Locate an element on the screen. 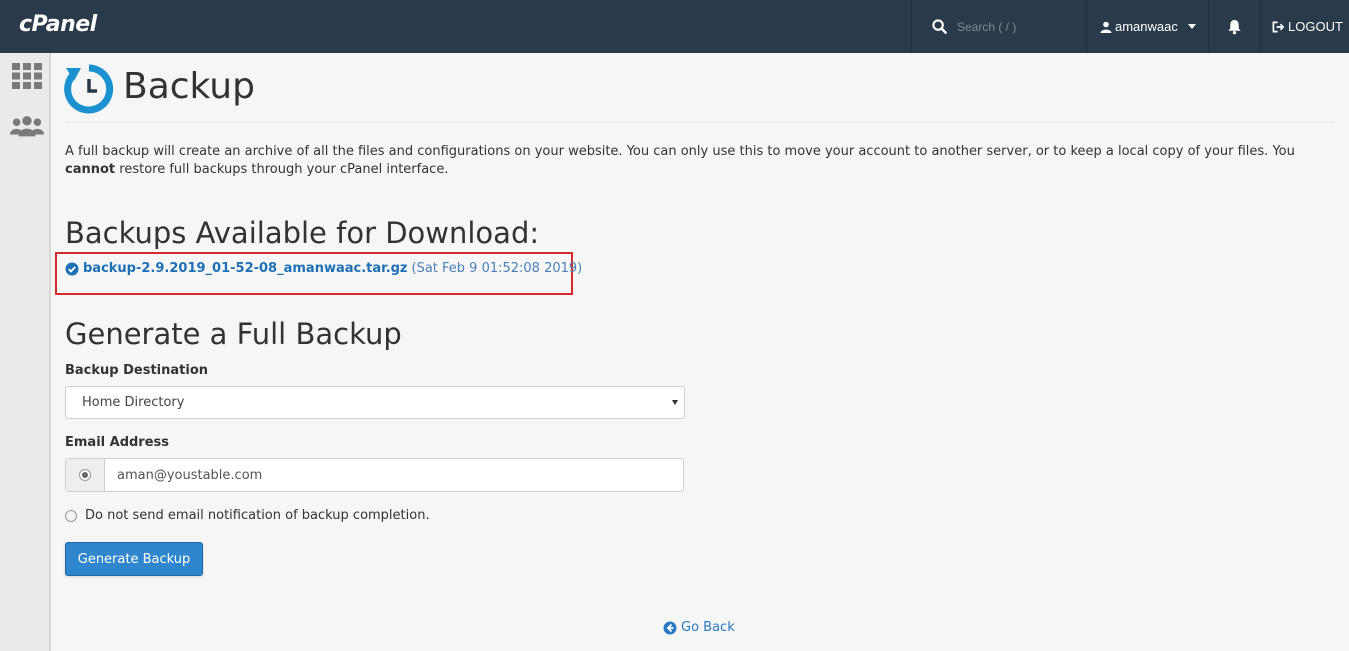 The image size is (1349, 651). bell-icon is located at coordinates (1234, 26).